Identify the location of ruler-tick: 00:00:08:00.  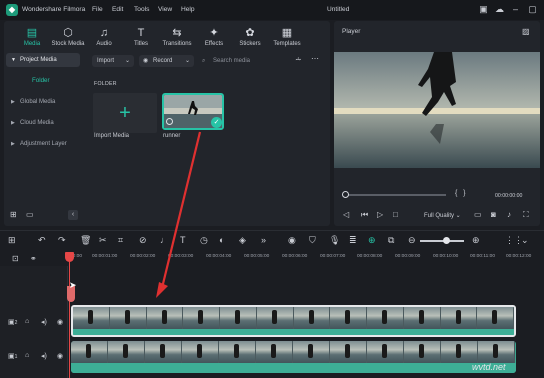
(370, 256).